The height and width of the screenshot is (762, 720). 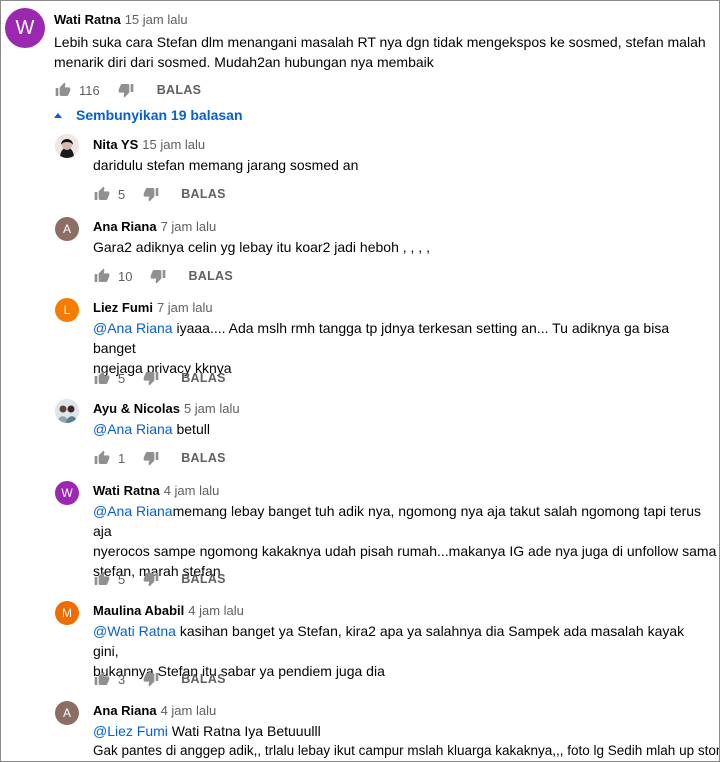 What do you see at coordinates (67, 310) in the screenshot?
I see `avatar: L` at bounding box center [67, 310].